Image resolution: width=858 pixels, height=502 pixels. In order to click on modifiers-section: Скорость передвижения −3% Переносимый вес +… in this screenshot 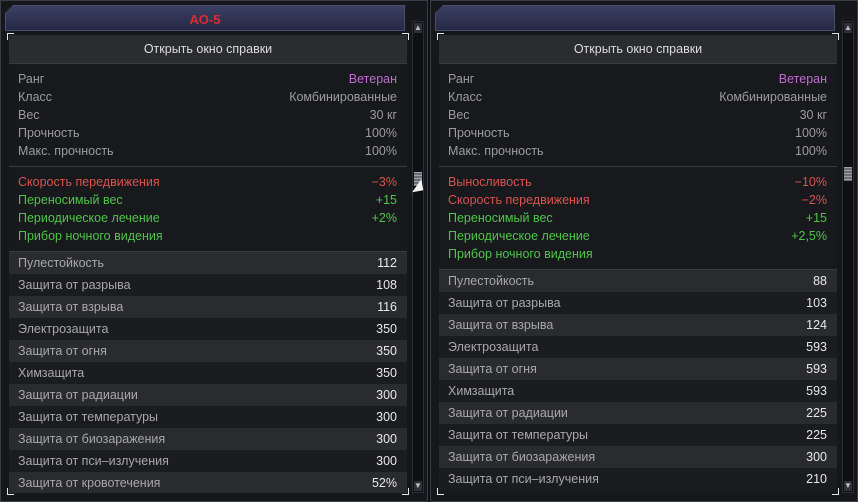, I will do `click(208, 209)`.